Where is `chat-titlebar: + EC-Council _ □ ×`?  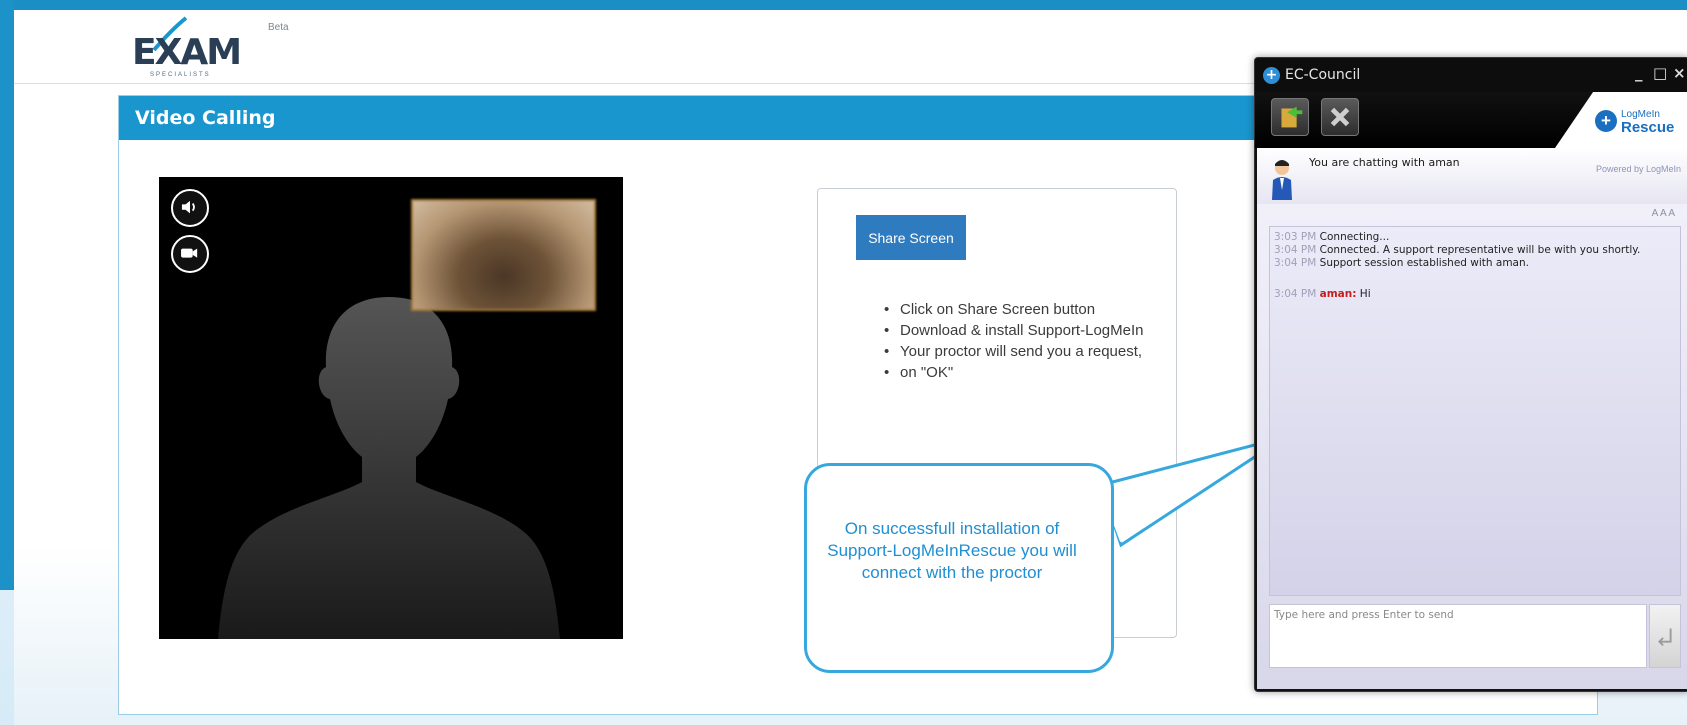
chat-titlebar: + EC-Council _ □ × is located at coordinates (1471, 75).